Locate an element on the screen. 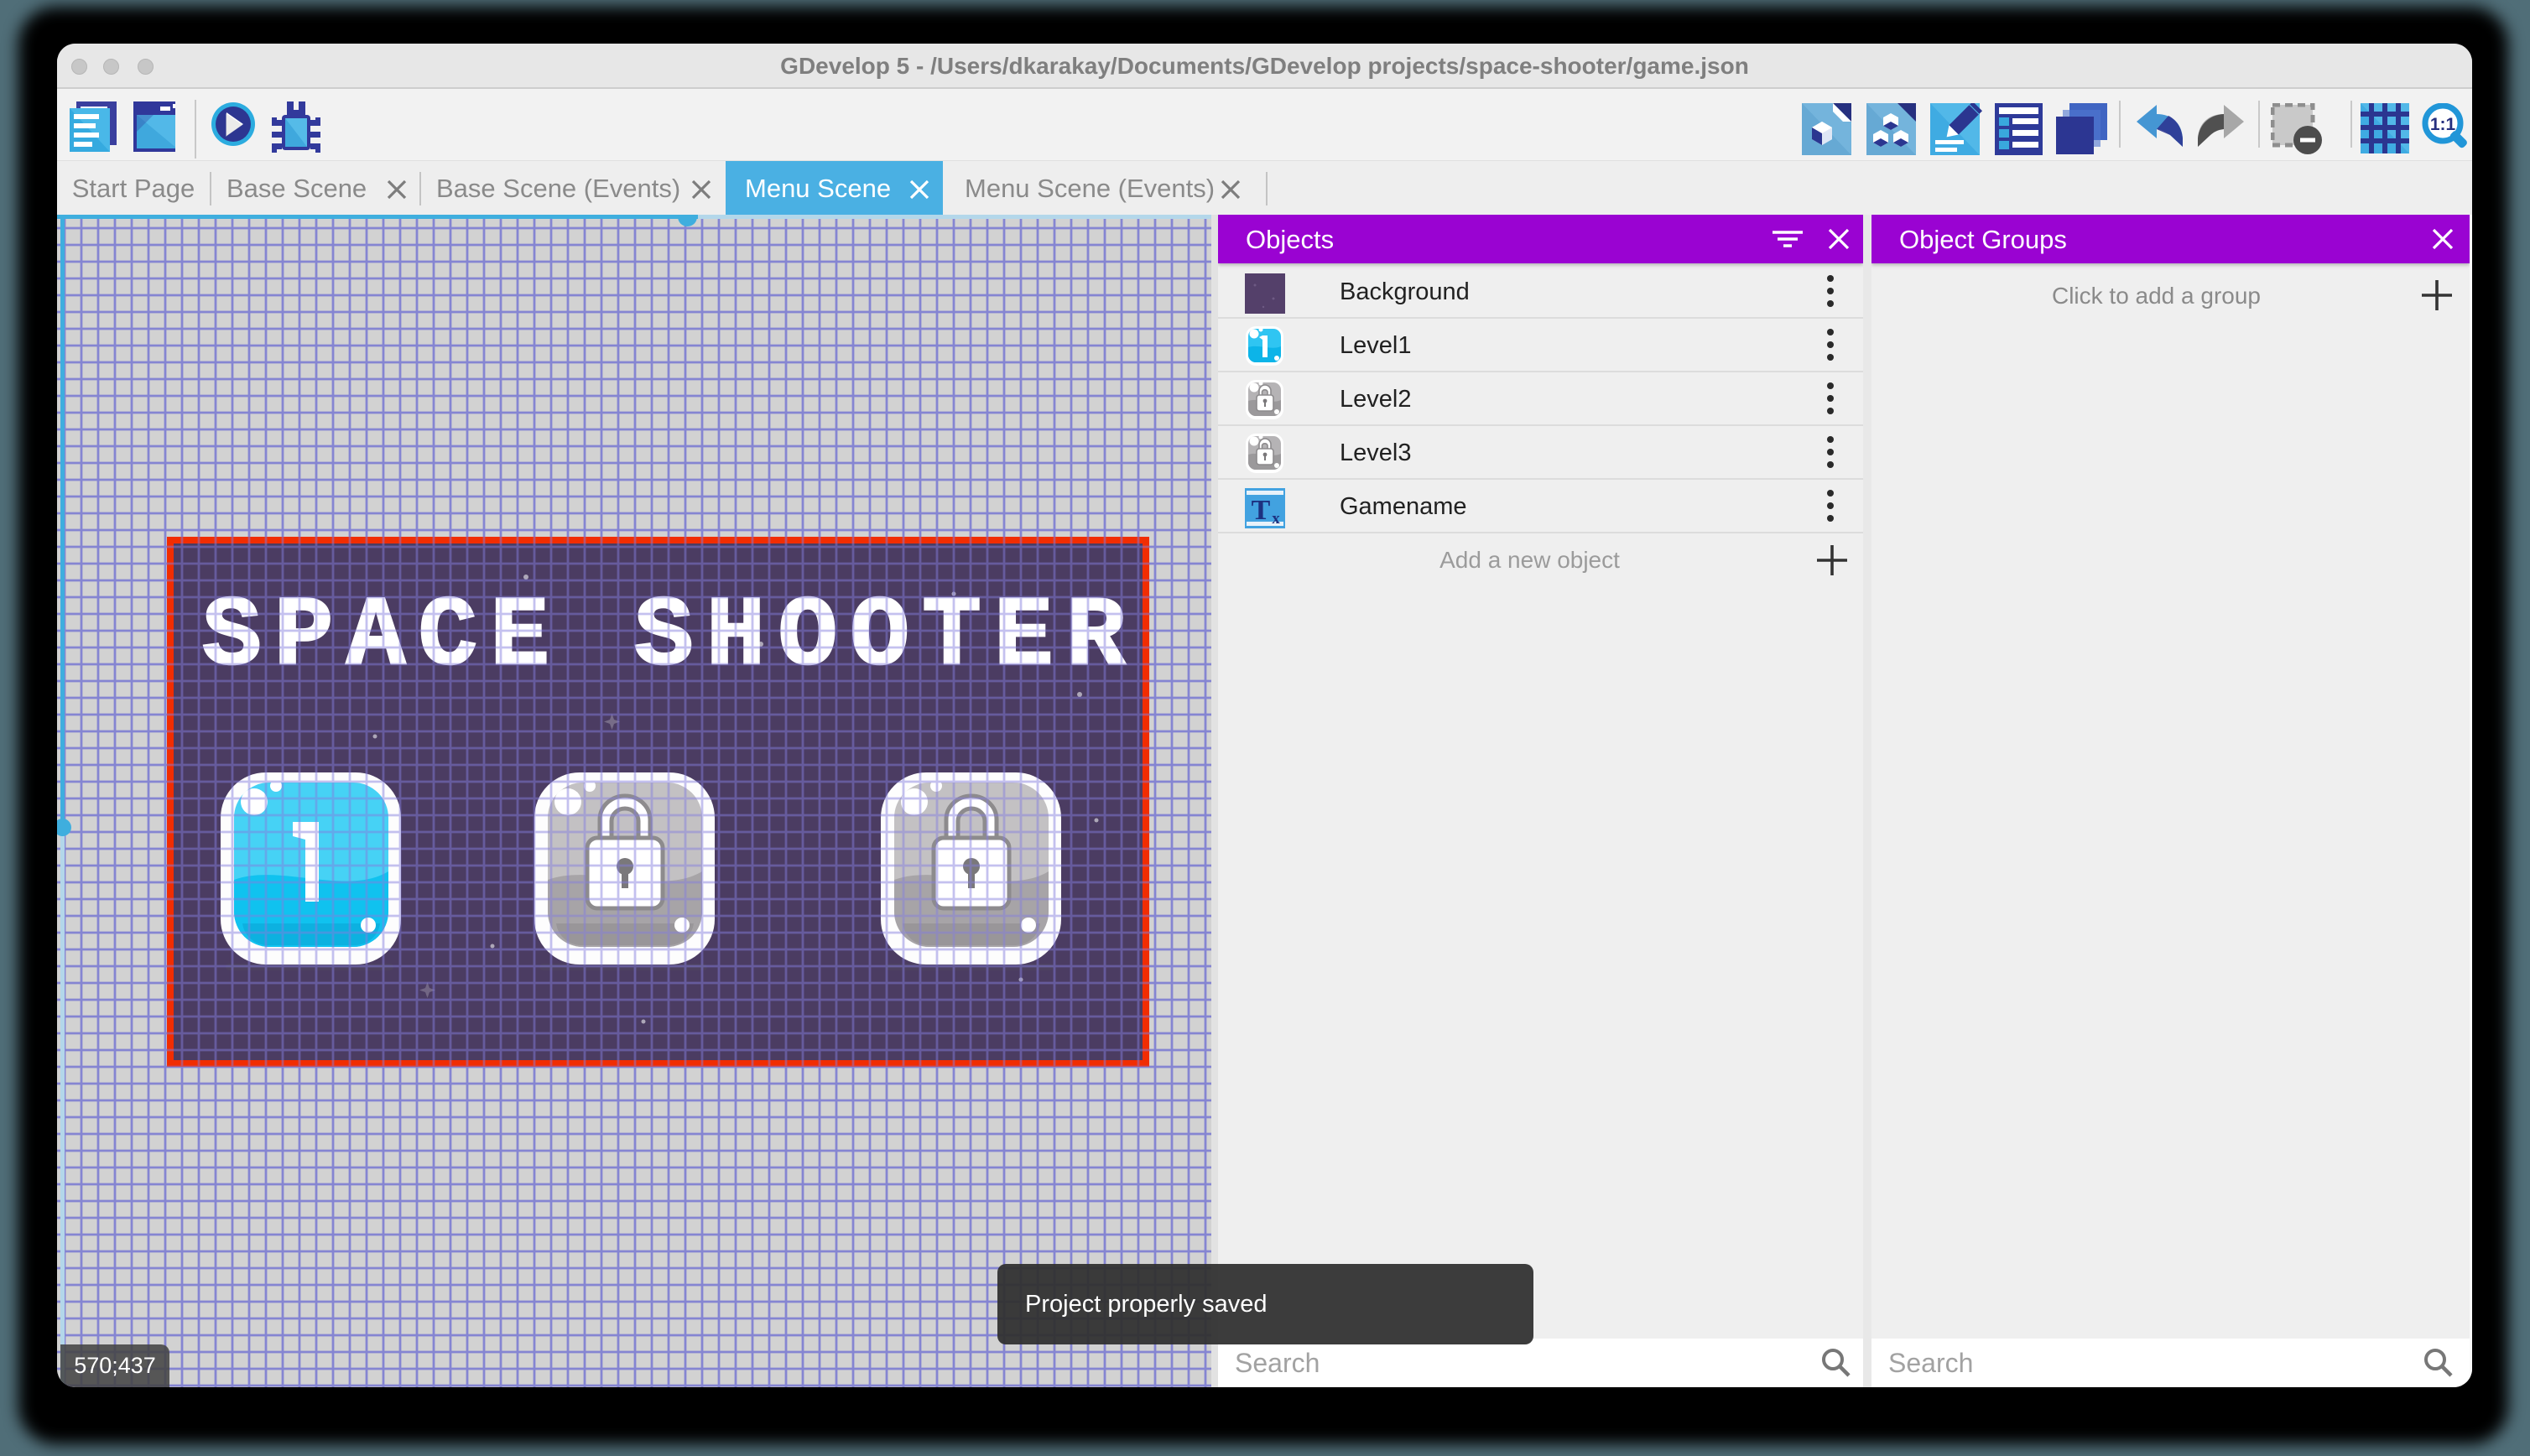 The image size is (2530, 1456). svg-text: T is located at coordinates (1261, 510).